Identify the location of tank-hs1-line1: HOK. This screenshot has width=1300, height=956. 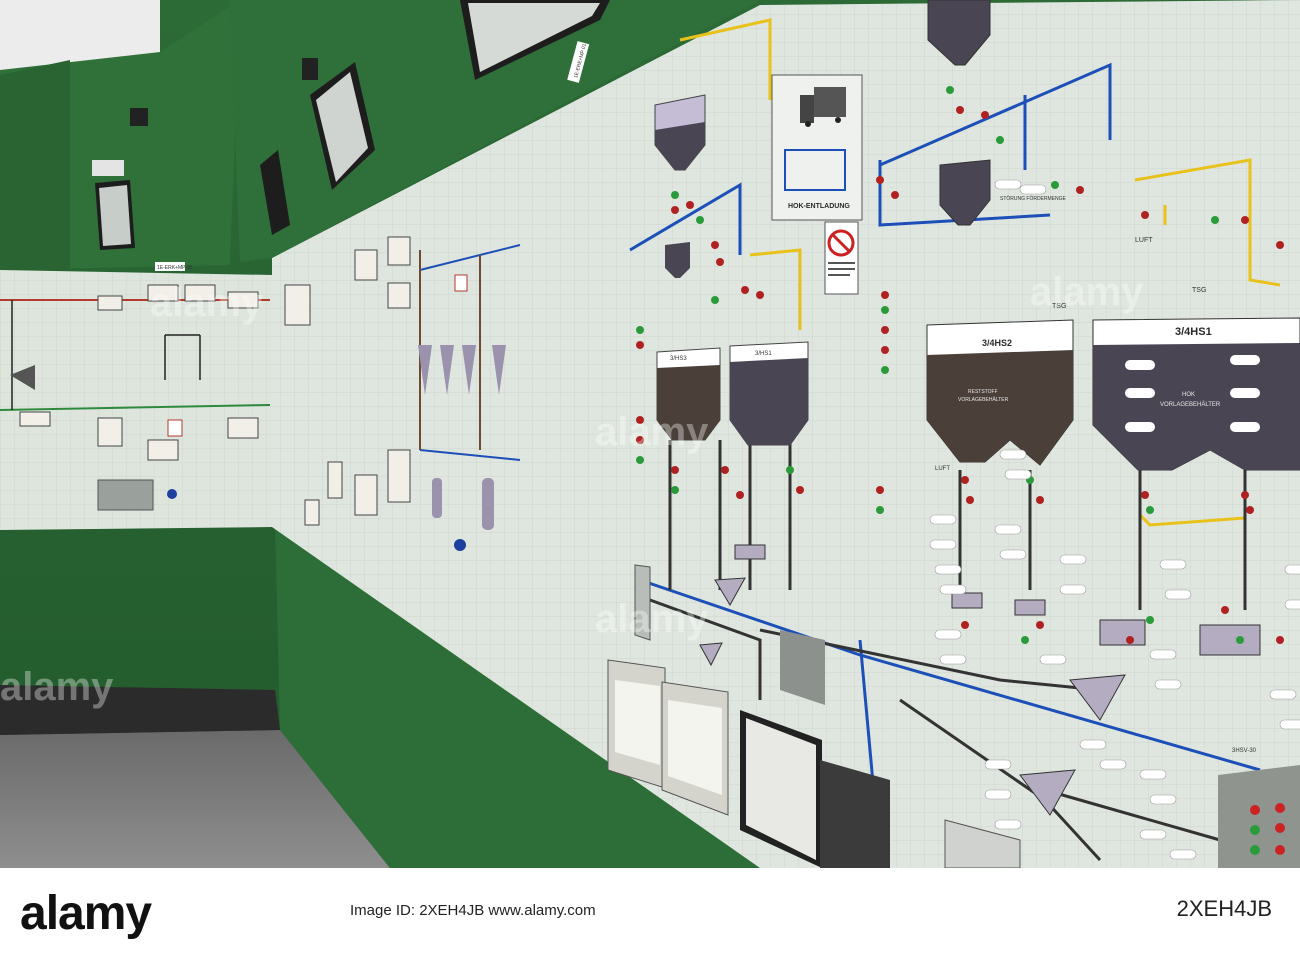
(1188, 395).